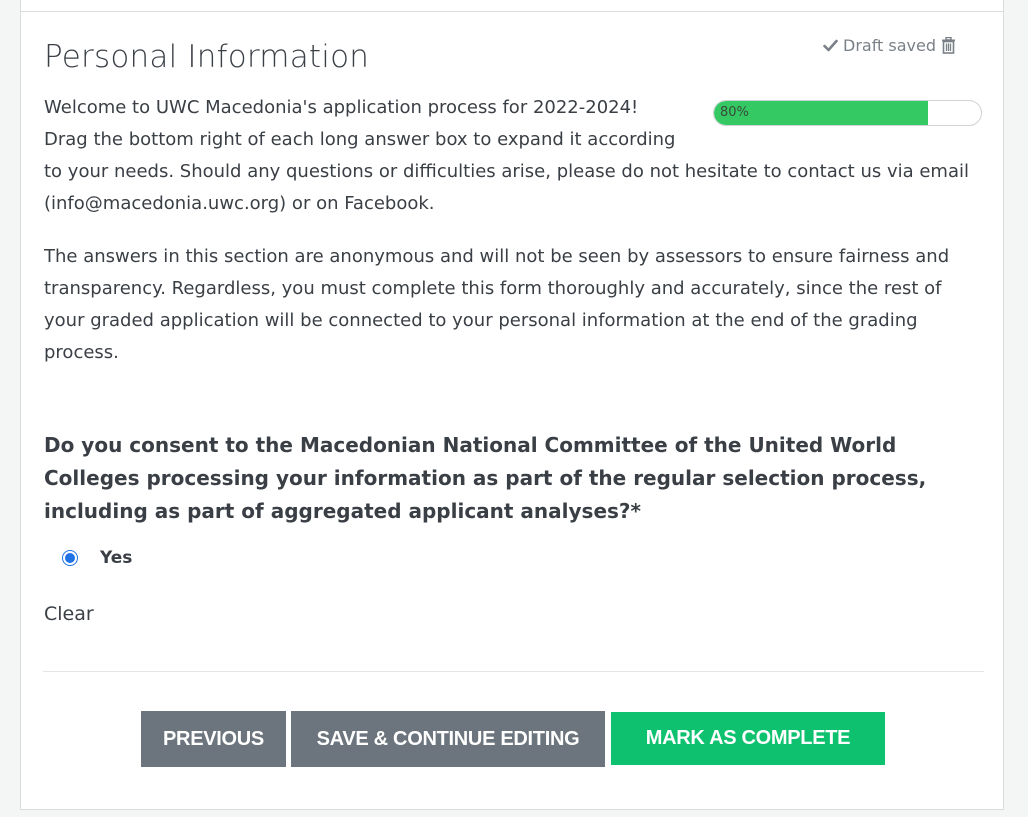  What do you see at coordinates (748, 738) in the screenshot?
I see `mark-complete-button: MARK AS COMPLETE` at bounding box center [748, 738].